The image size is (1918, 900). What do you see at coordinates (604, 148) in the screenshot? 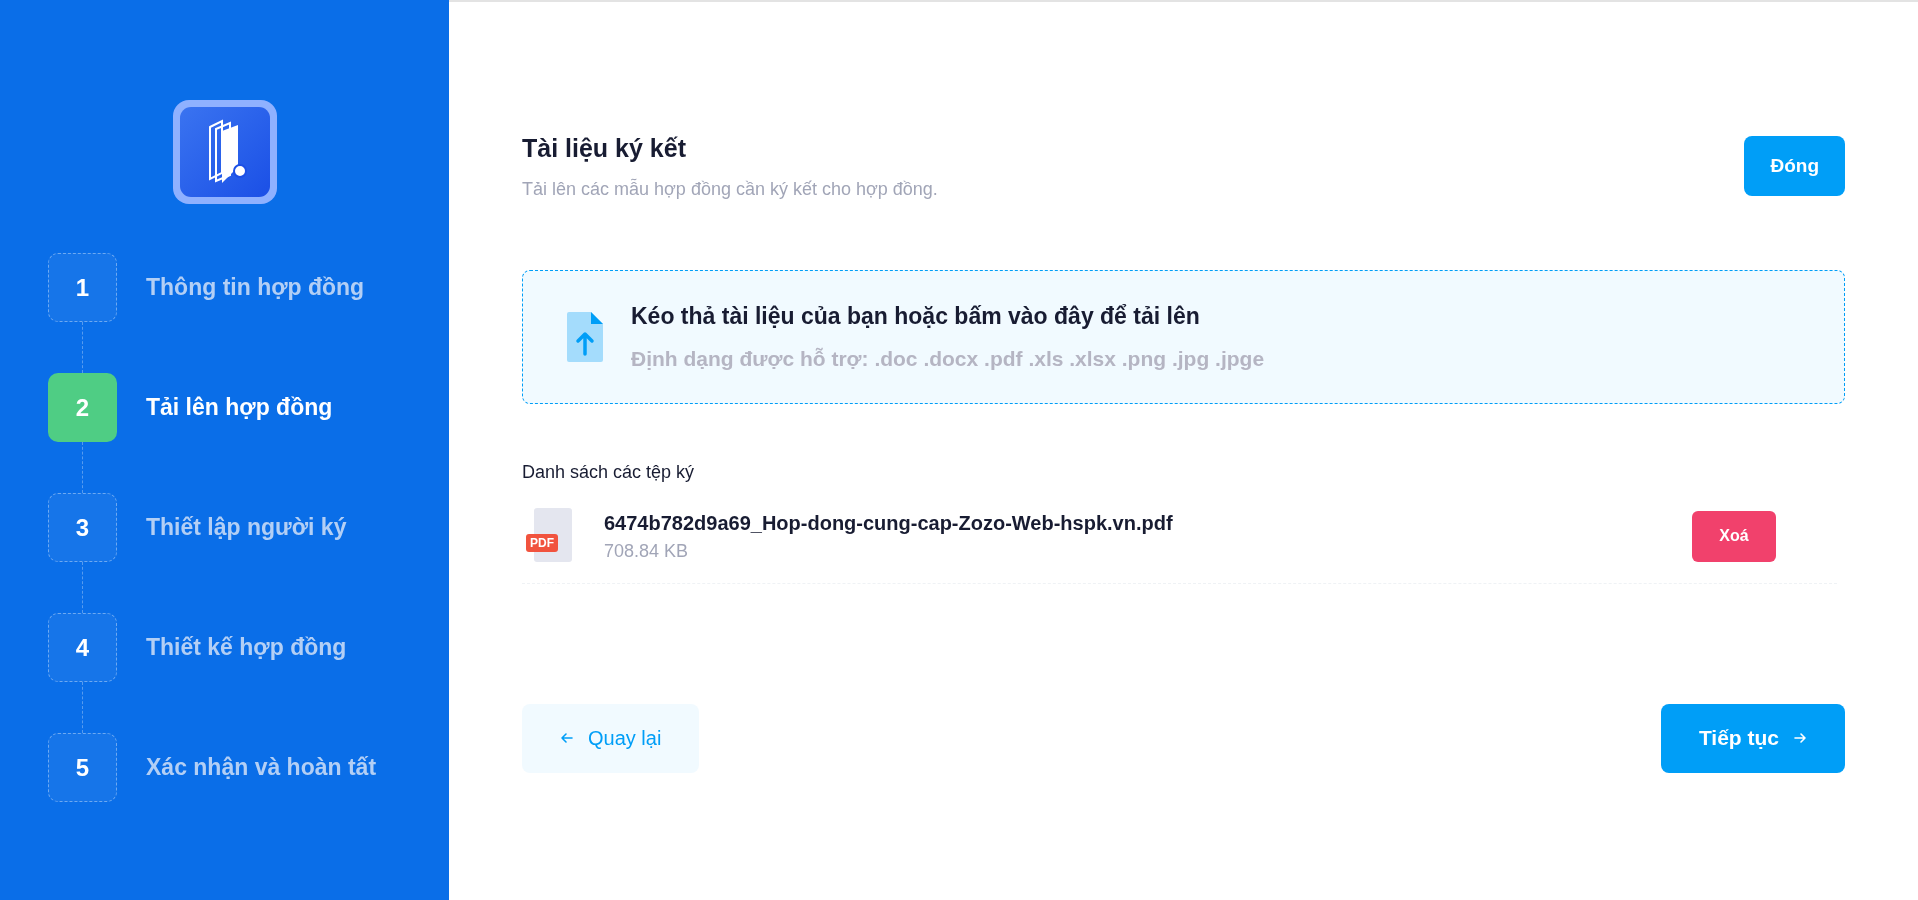
I see `page-title: Tài liệu ký kết` at bounding box center [604, 148].